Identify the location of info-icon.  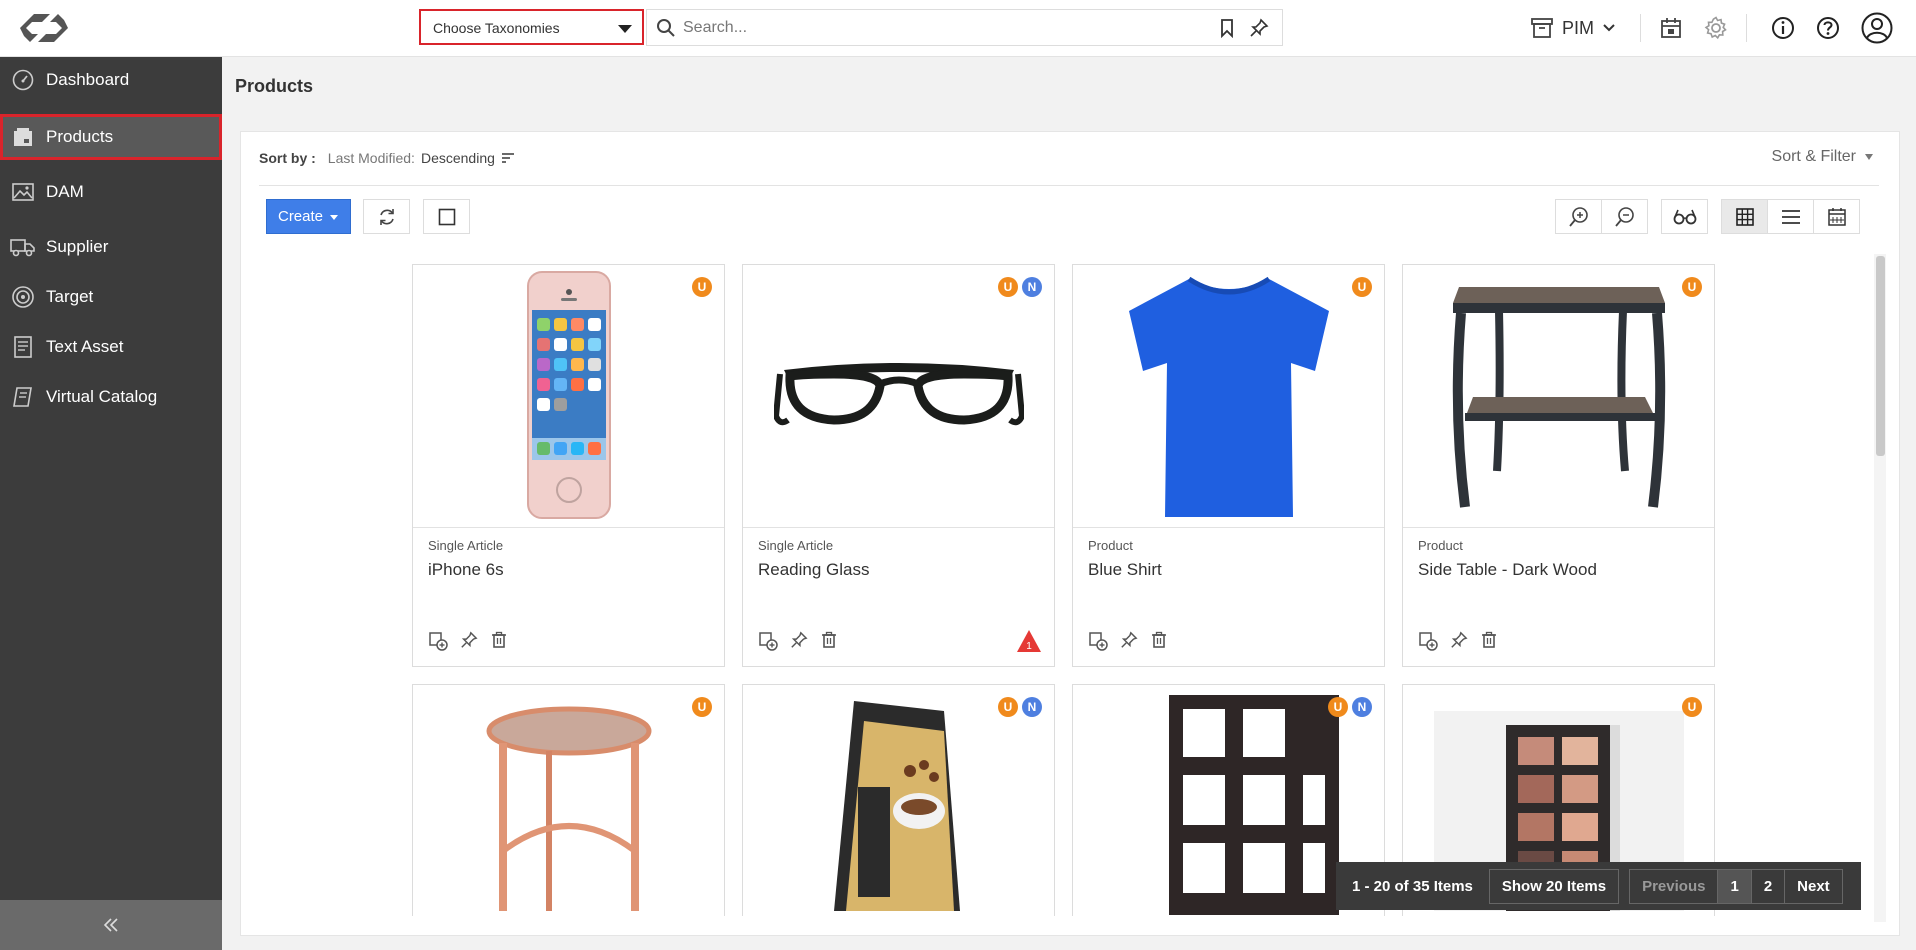
(1783, 28).